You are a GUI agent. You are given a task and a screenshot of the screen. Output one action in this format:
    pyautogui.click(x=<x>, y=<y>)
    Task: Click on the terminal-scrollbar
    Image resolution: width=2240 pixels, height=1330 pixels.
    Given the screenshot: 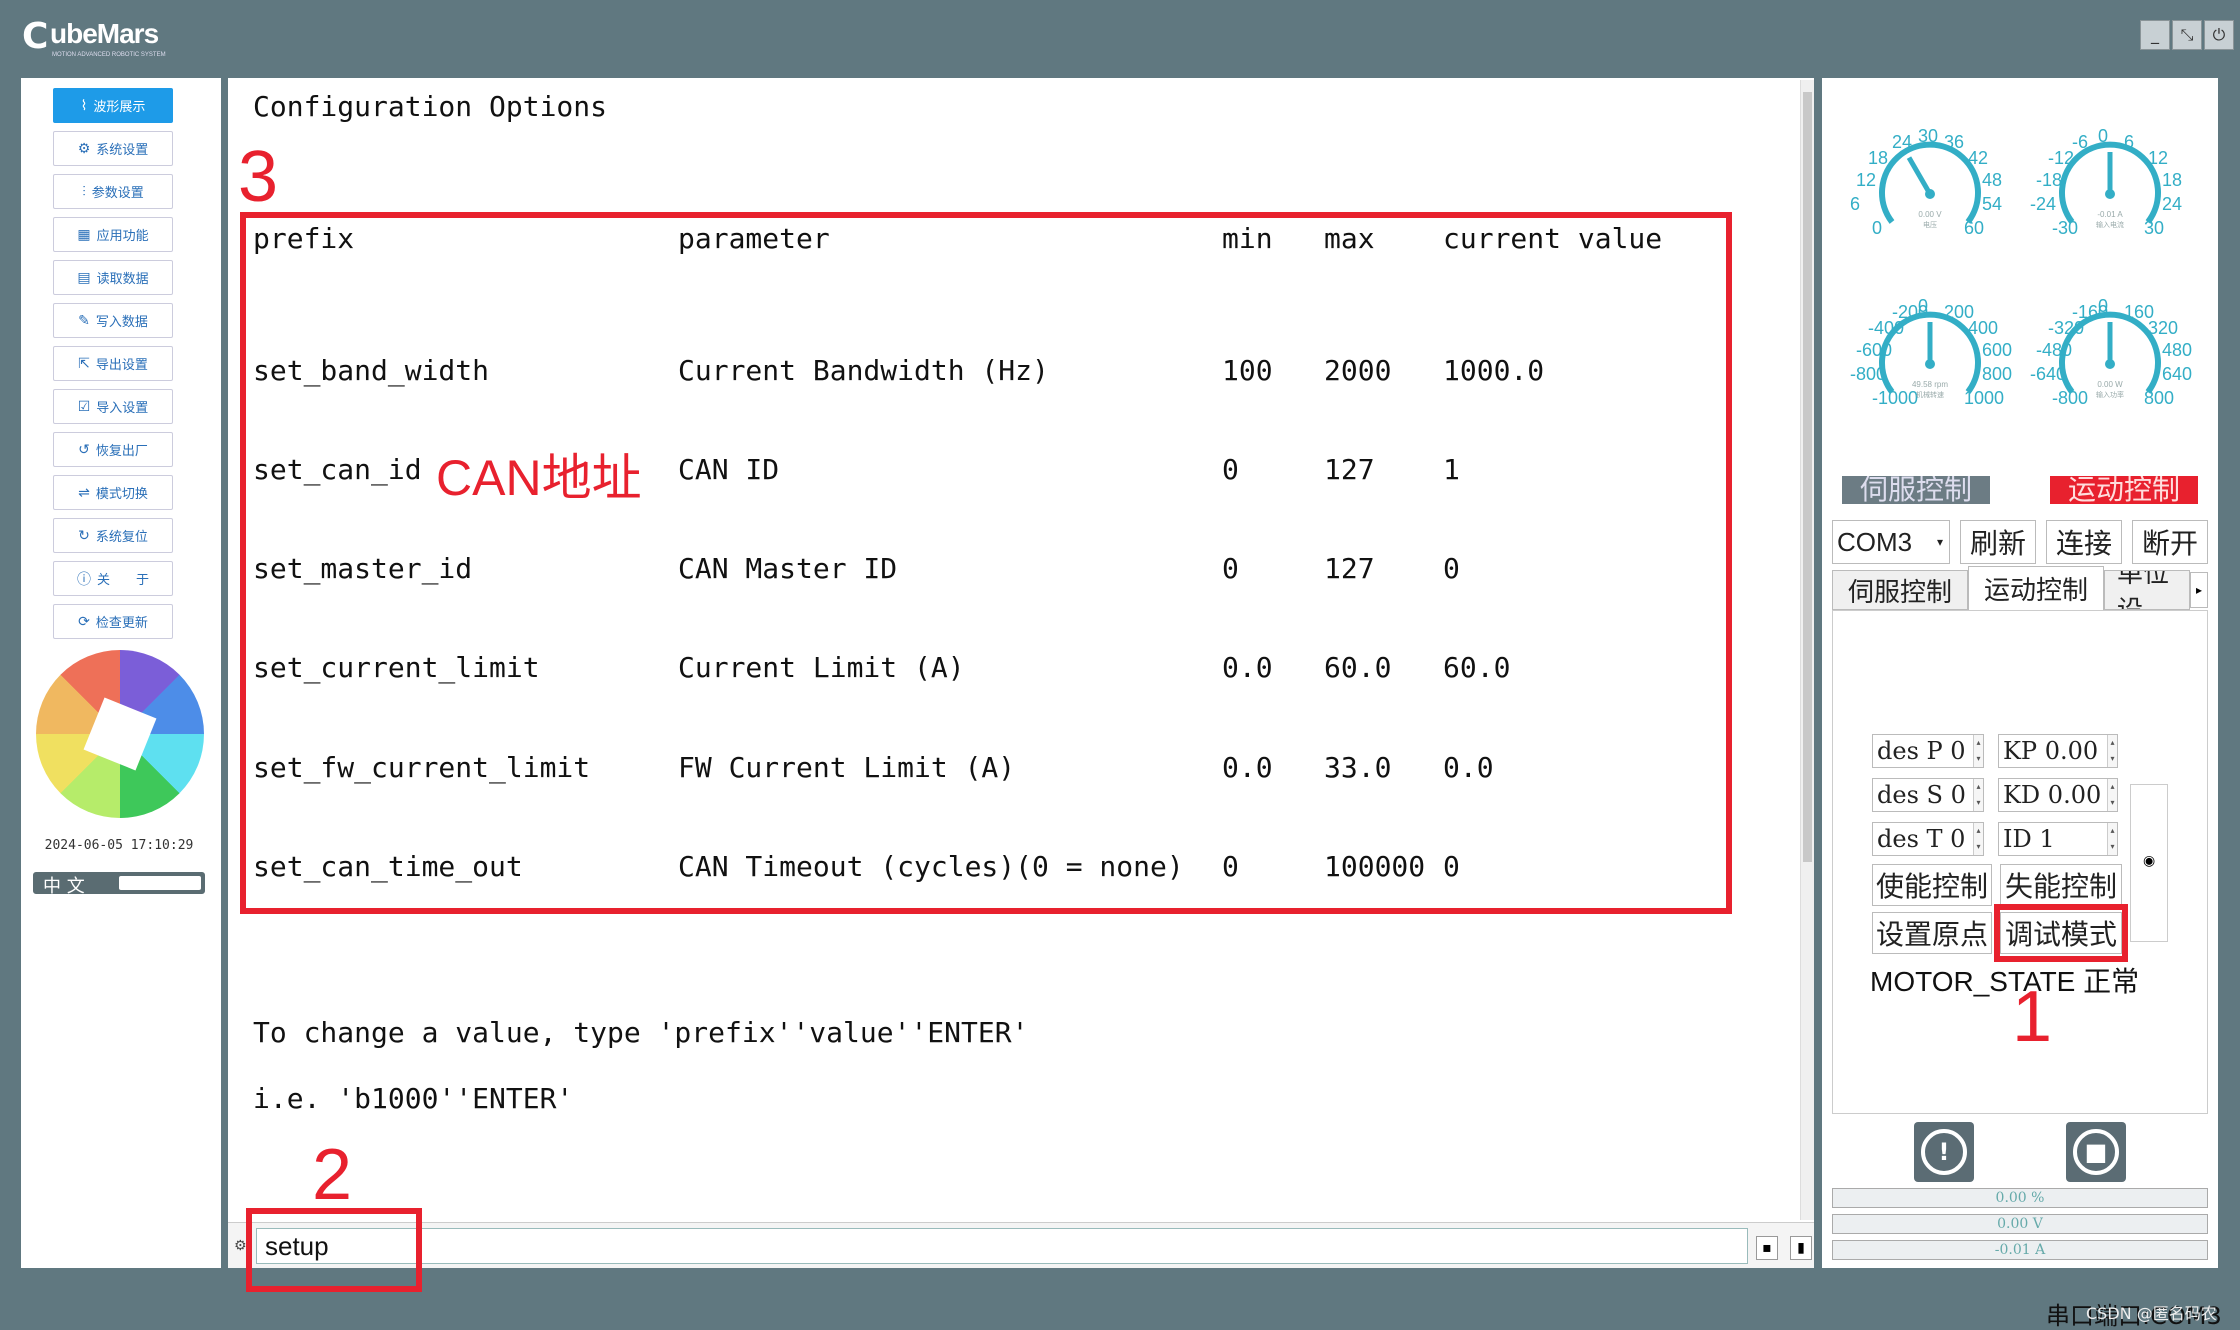 What is the action you would take?
    pyautogui.click(x=1807, y=650)
    